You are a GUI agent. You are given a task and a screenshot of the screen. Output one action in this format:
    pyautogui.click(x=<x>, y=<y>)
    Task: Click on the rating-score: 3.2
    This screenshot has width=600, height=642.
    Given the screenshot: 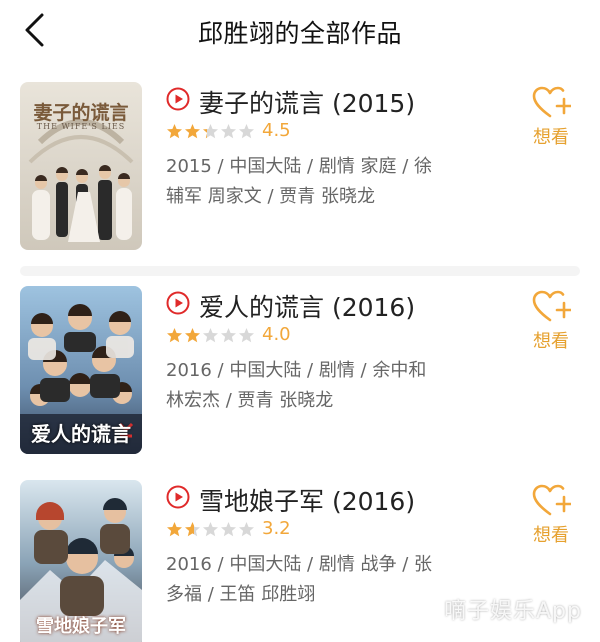 What is the action you would take?
    pyautogui.click(x=276, y=528)
    